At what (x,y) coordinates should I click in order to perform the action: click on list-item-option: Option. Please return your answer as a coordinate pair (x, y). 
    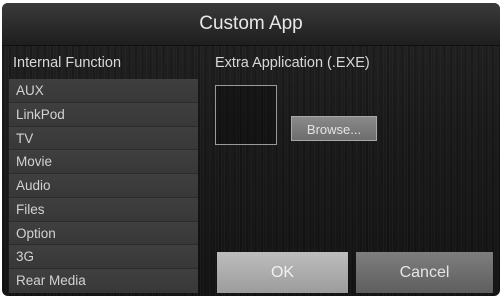
    Looking at the image, I should click on (103, 233).